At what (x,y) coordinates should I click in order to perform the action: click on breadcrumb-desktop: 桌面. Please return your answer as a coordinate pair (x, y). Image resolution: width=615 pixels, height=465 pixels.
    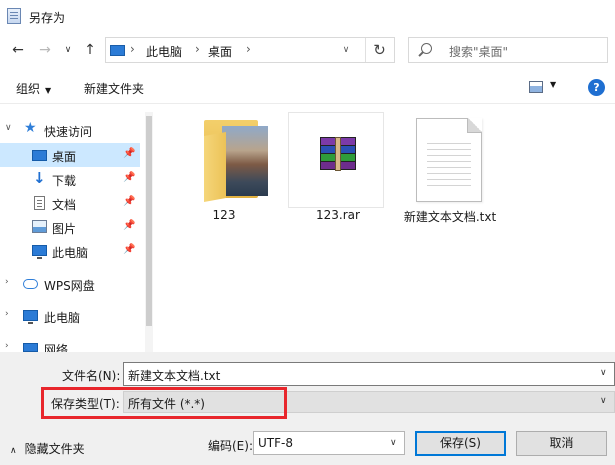
    Looking at the image, I should click on (220, 51).